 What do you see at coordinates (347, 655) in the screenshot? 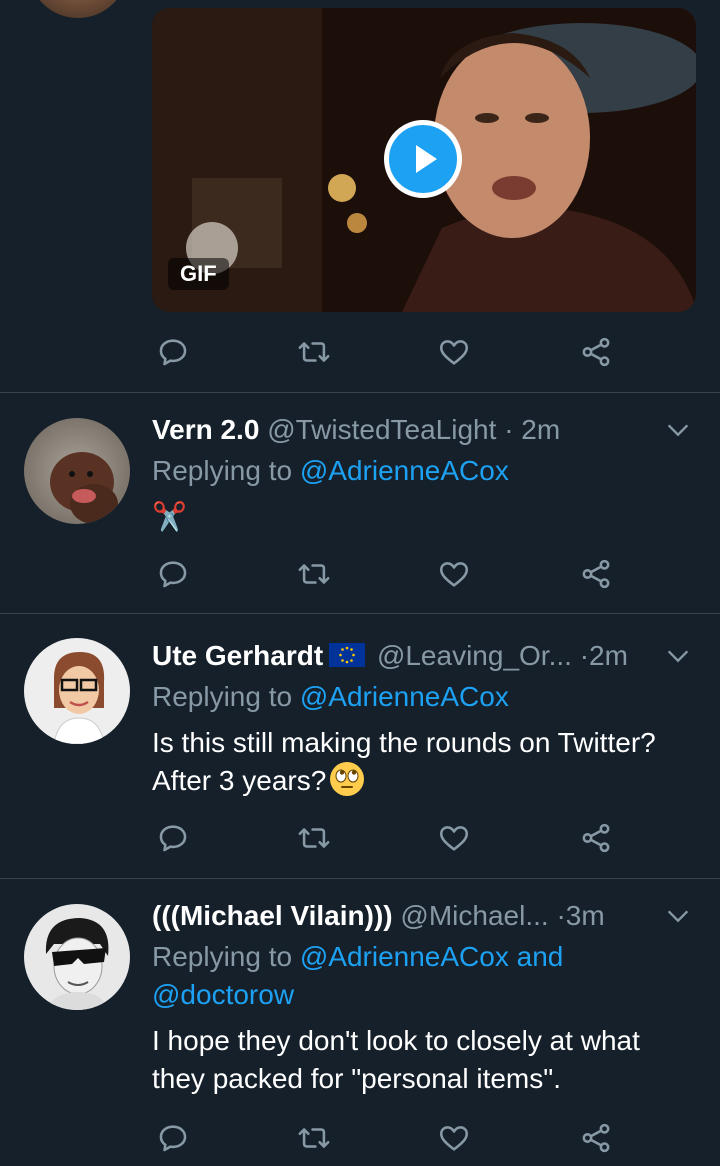
I see `eu-flag-icon` at bounding box center [347, 655].